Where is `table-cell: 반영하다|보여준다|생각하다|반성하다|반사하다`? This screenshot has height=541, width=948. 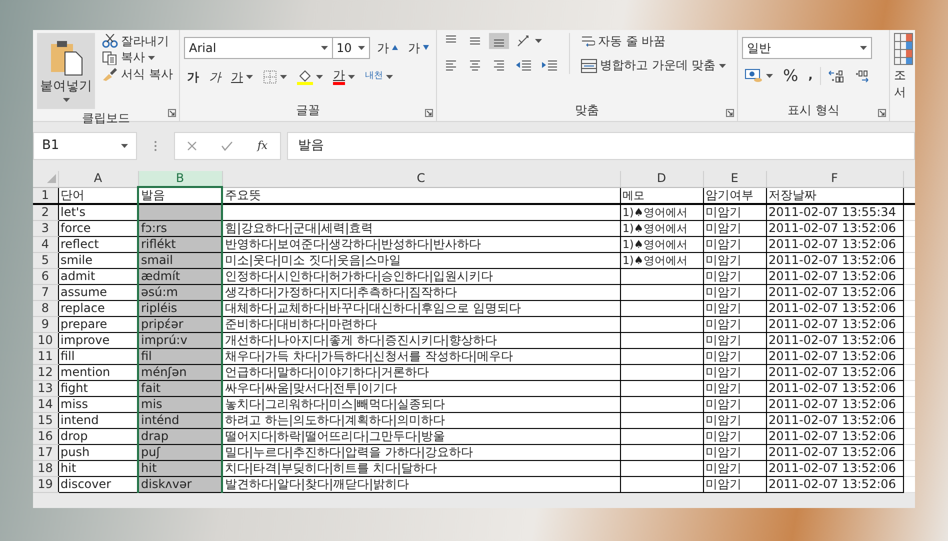 table-cell: 반영하다|보여준다|생각하다|반성하다|반사하다 is located at coordinates (421, 244).